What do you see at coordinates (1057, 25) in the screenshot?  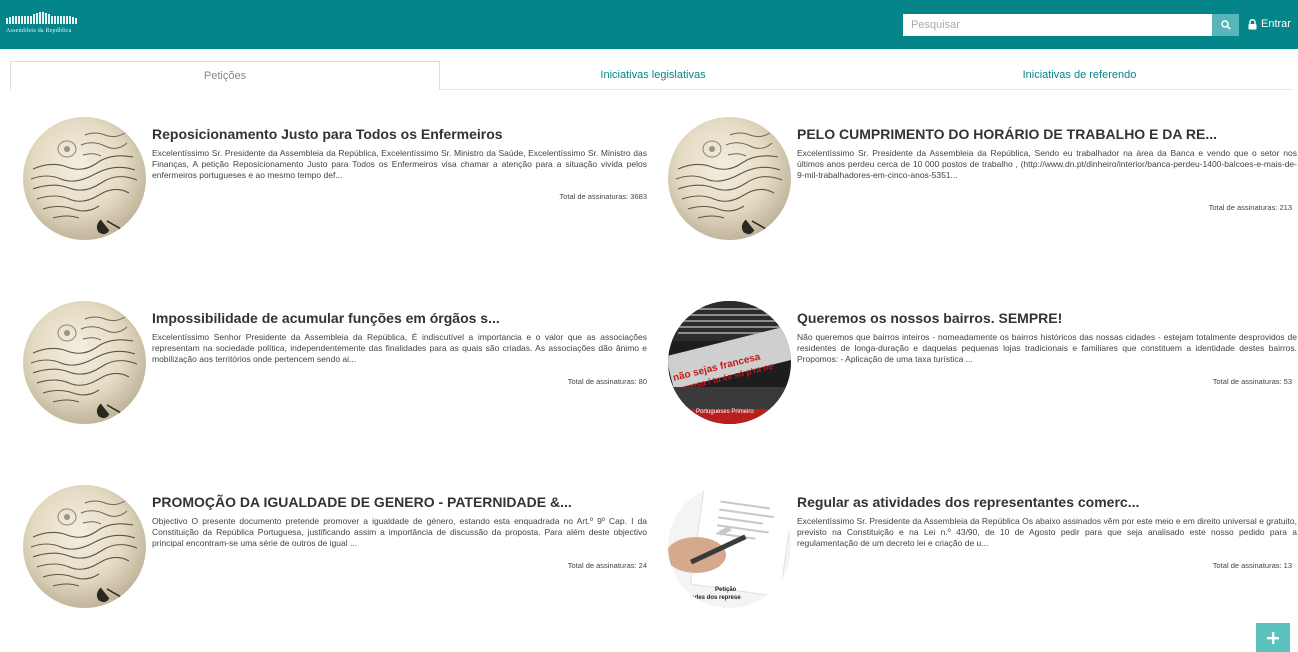 I see `search-input` at bounding box center [1057, 25].